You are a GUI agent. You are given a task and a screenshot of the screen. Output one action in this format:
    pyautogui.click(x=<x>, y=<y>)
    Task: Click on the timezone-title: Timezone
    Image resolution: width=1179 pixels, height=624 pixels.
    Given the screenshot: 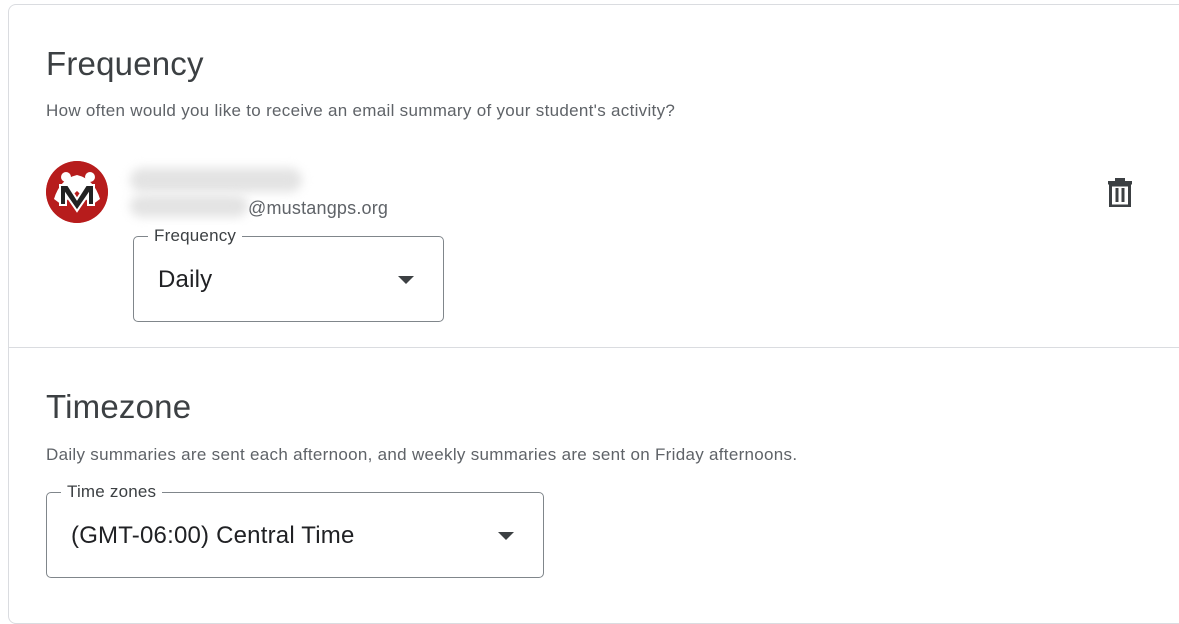 What is the action you would take?
    pyautogui.click(x=119, y=406)
    